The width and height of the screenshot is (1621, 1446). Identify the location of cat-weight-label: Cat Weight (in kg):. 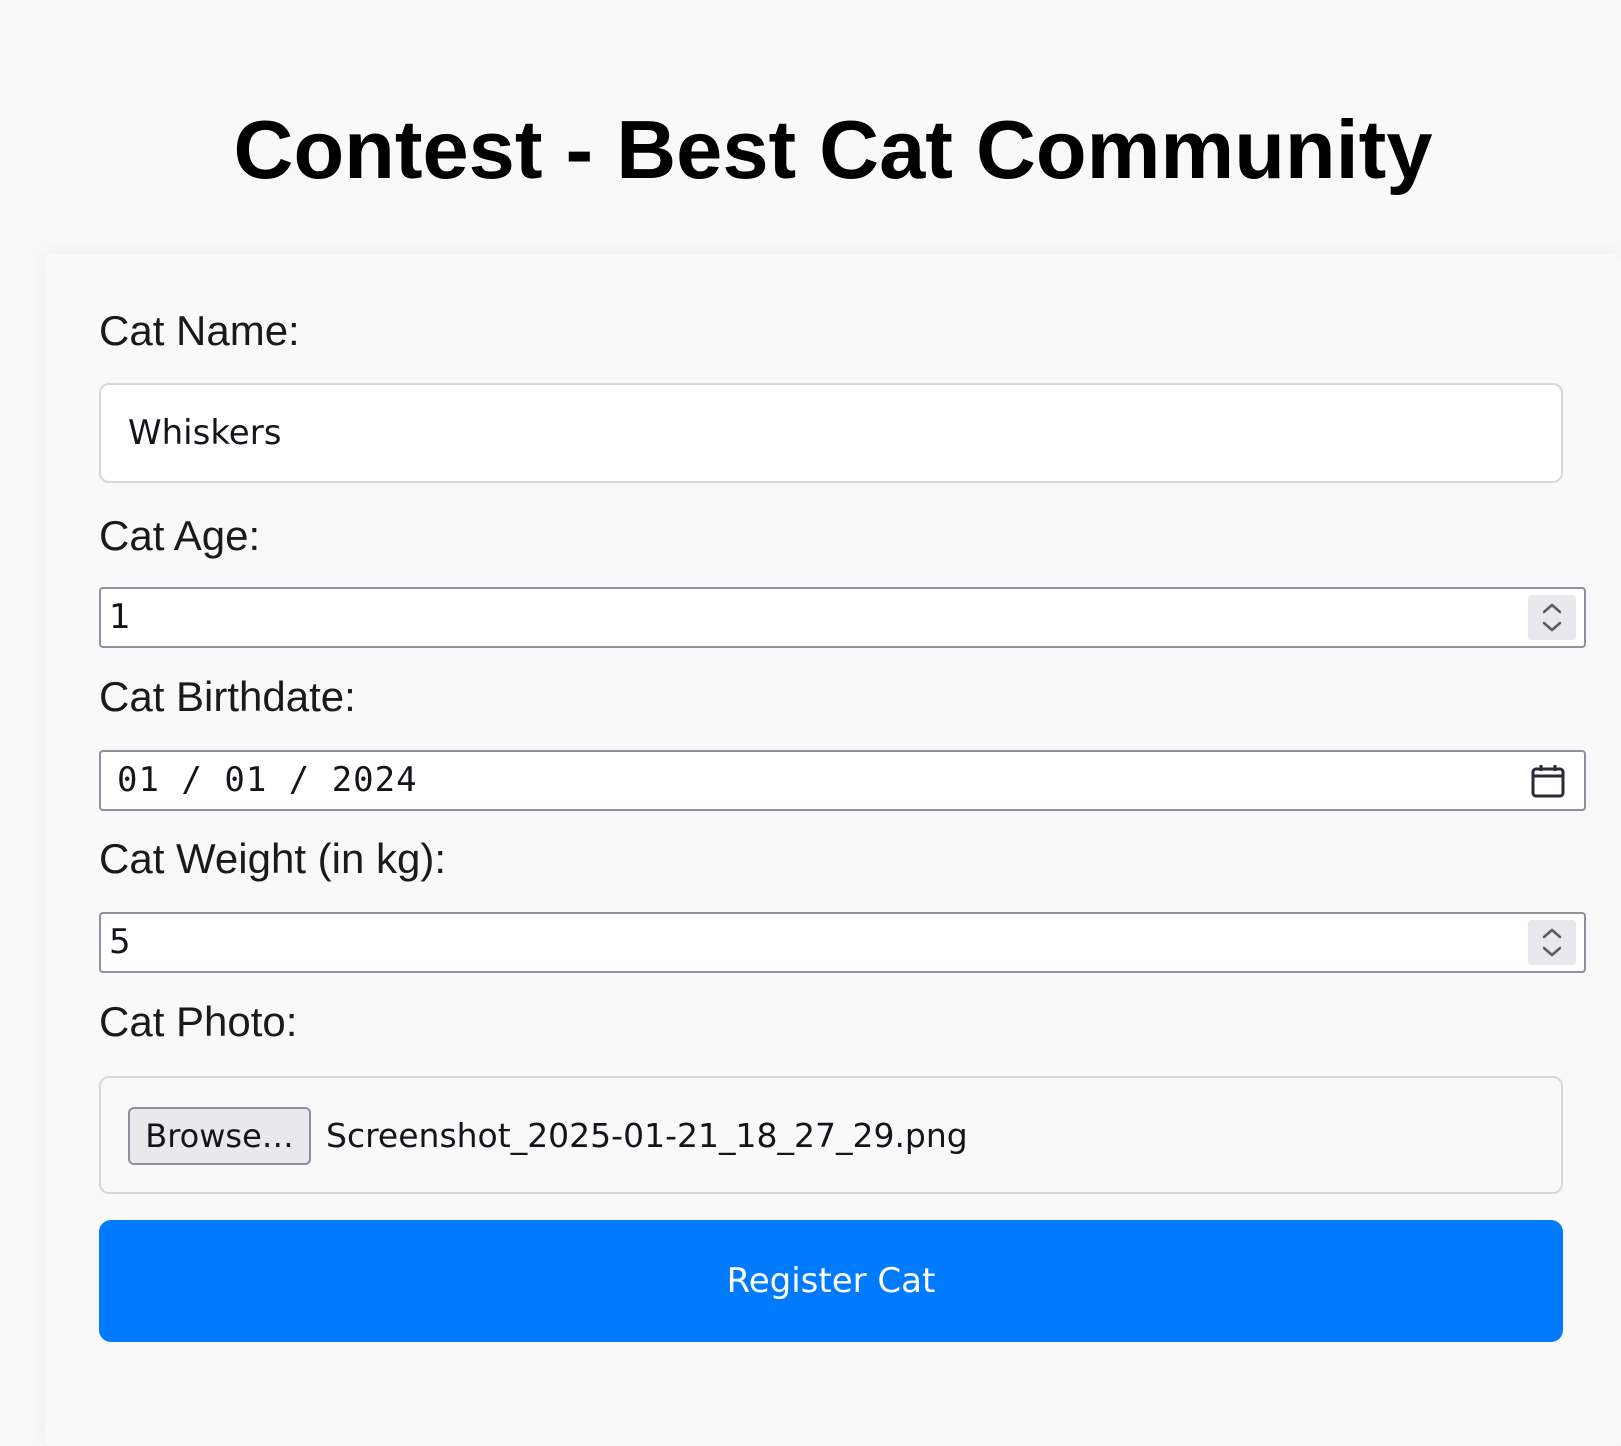
(273, 858).